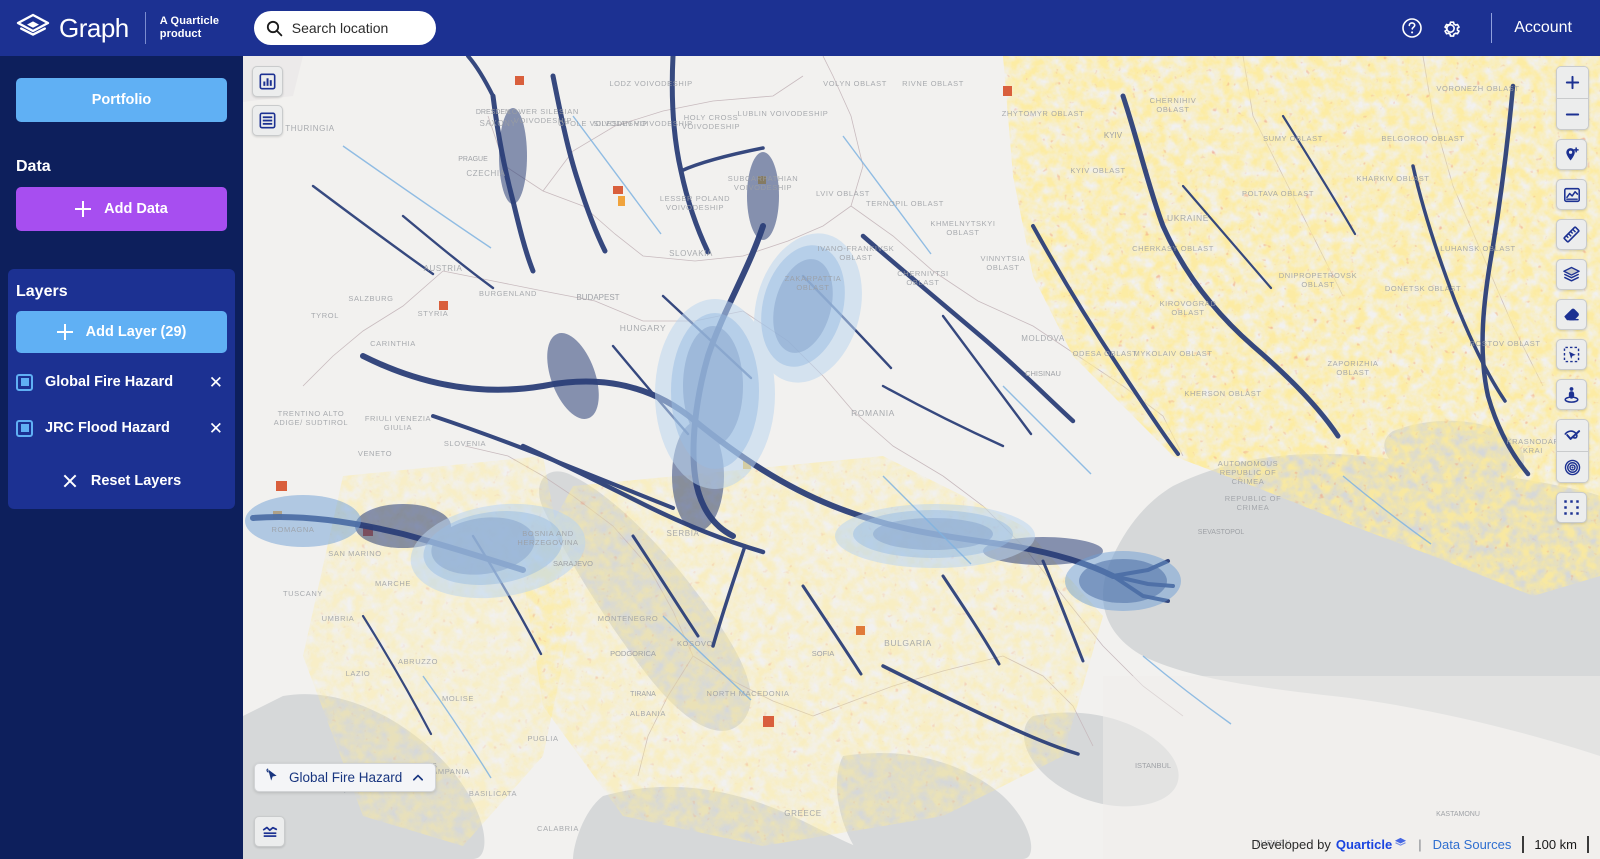 The image size is (1600, 859). I want to click on svg-text: GREECE, so click(802, 813).